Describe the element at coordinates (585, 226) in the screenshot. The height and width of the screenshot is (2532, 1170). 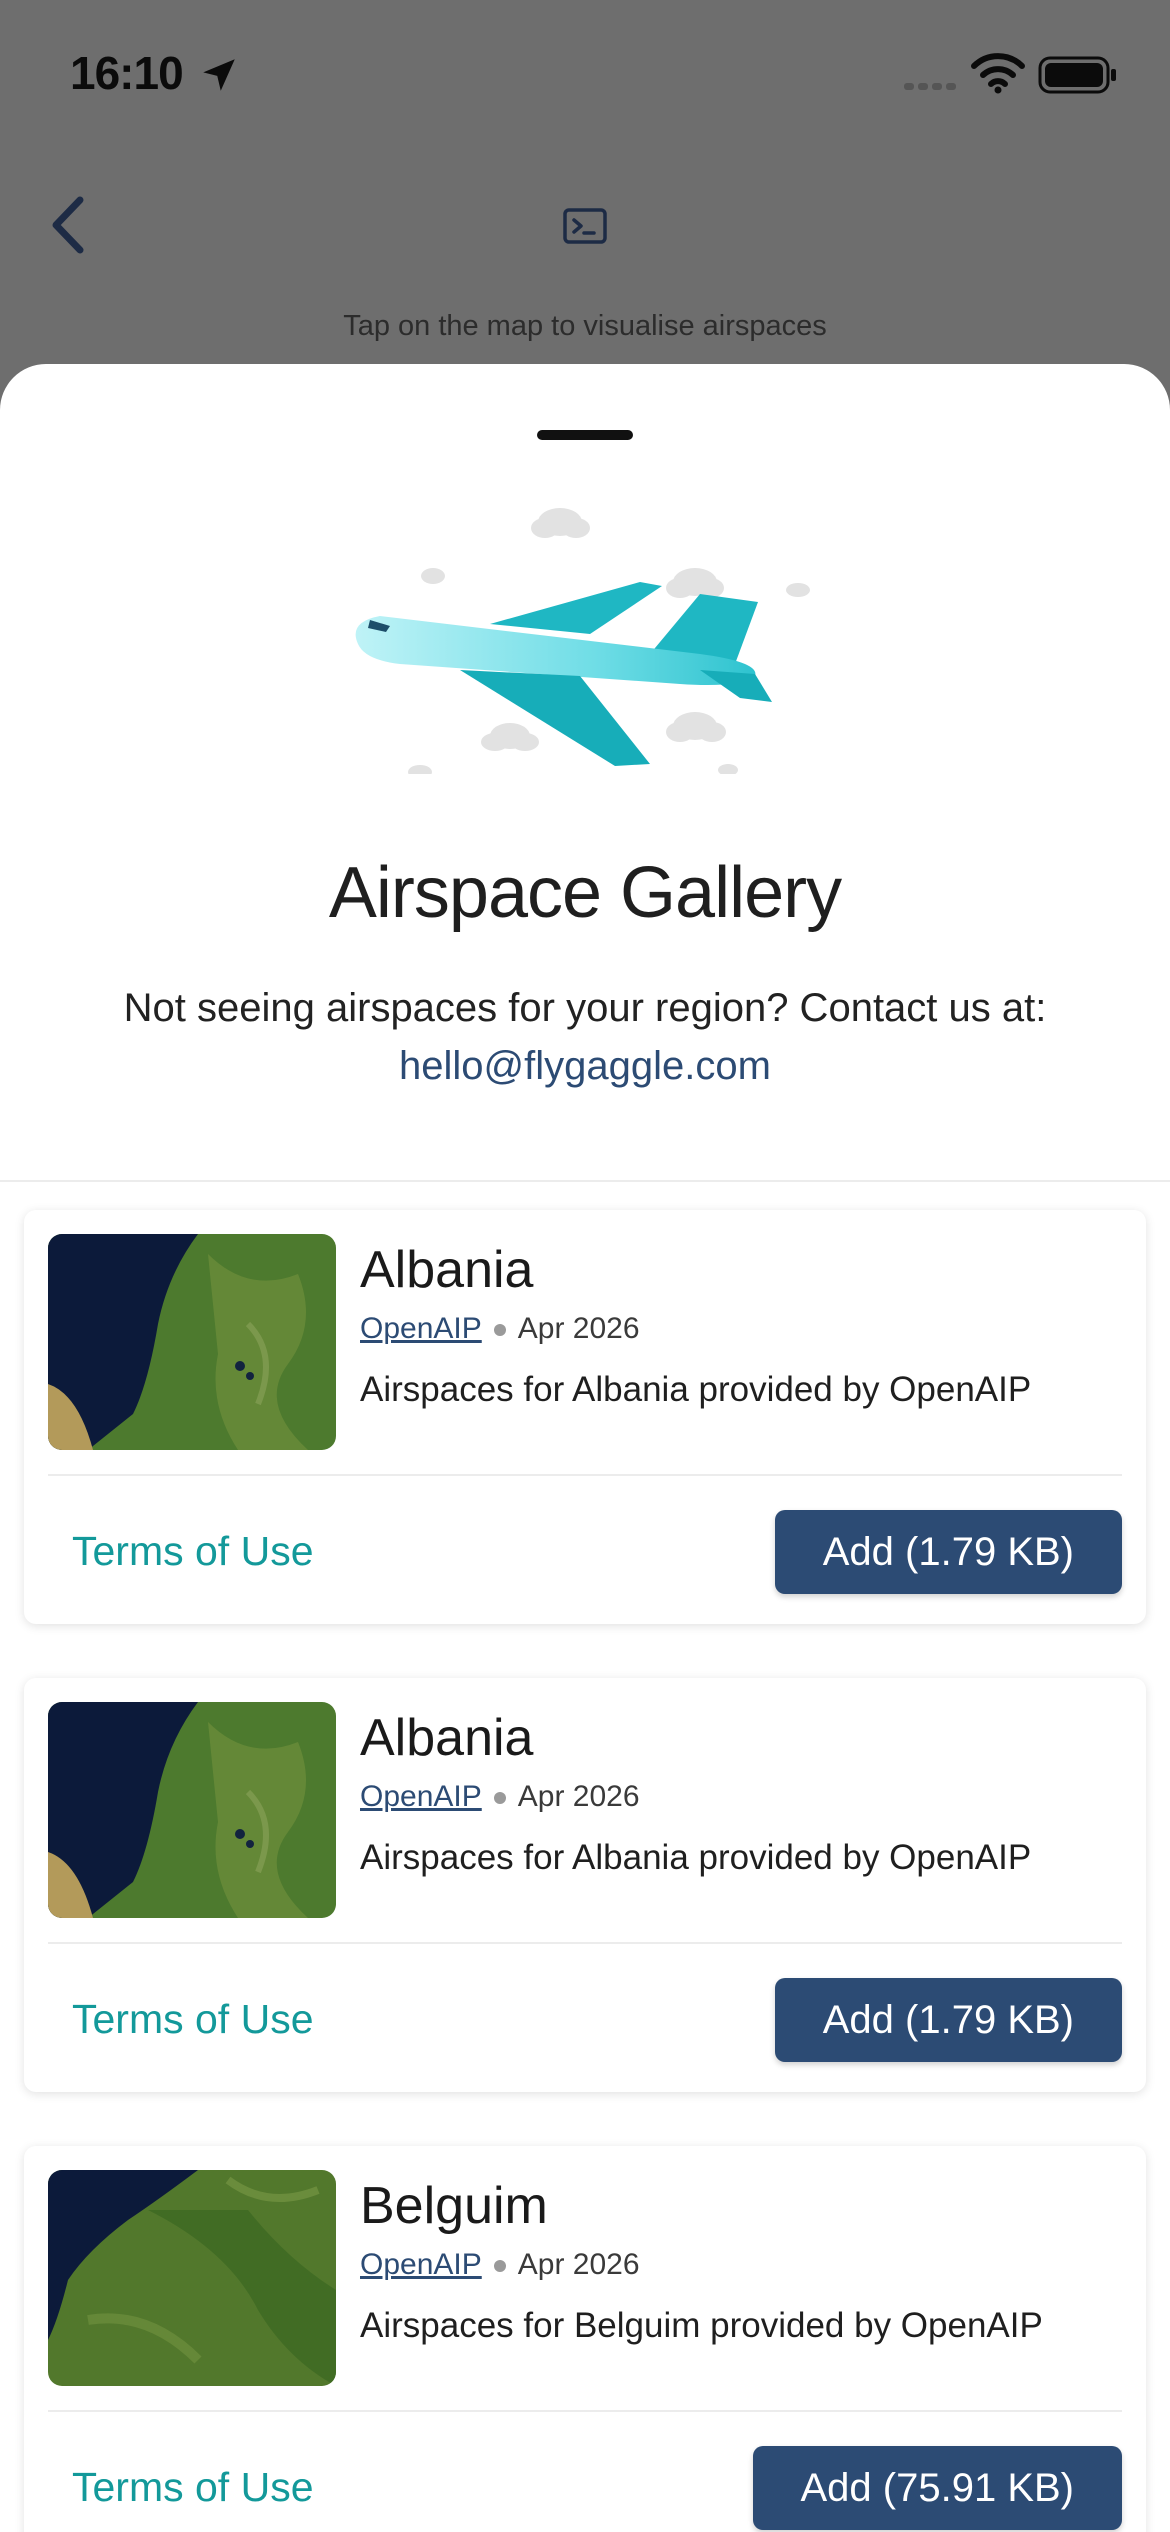
I see `terminal-icon` at that location.